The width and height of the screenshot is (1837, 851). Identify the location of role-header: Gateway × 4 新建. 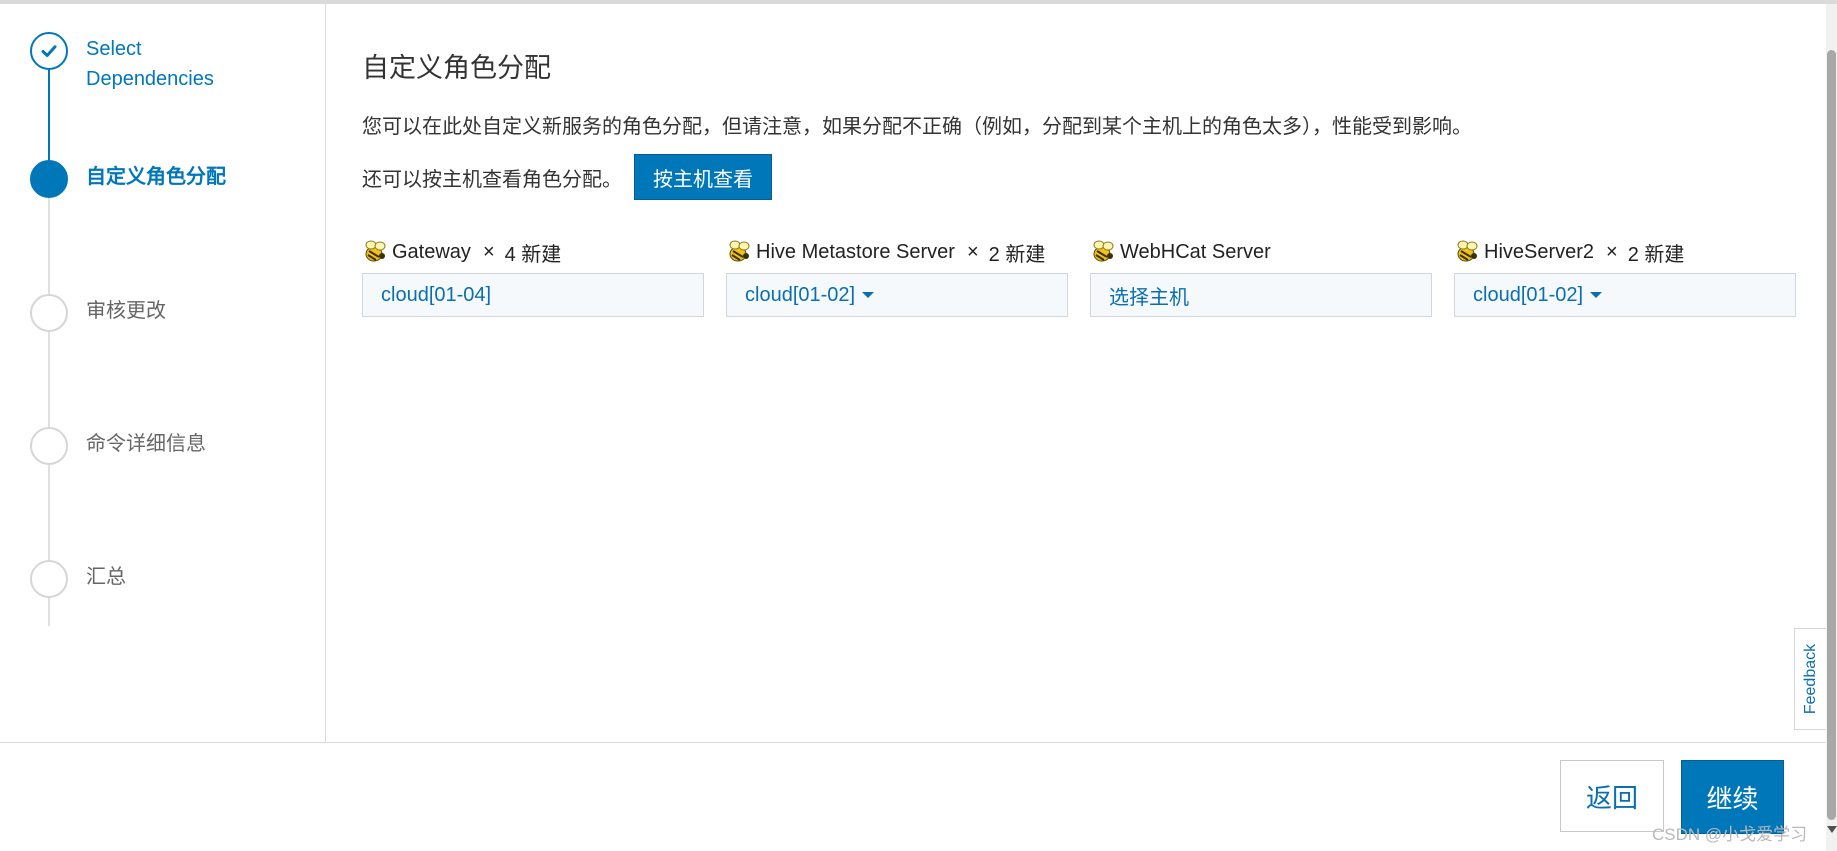
(533, 252).